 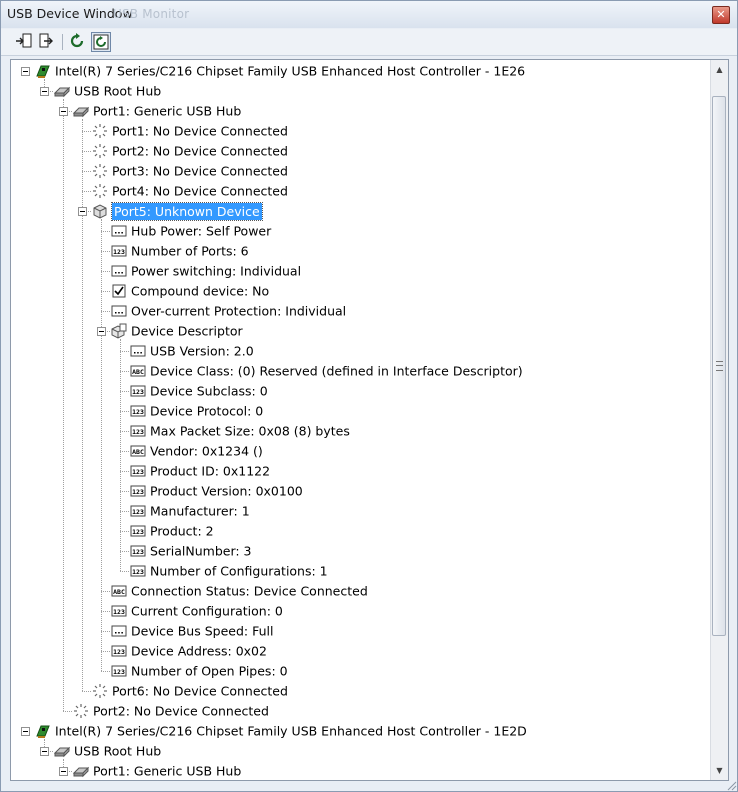 I want to click on tree-node-number-of-ports-6: 123 Number of Ports: 6, so click(x=180, y=251).